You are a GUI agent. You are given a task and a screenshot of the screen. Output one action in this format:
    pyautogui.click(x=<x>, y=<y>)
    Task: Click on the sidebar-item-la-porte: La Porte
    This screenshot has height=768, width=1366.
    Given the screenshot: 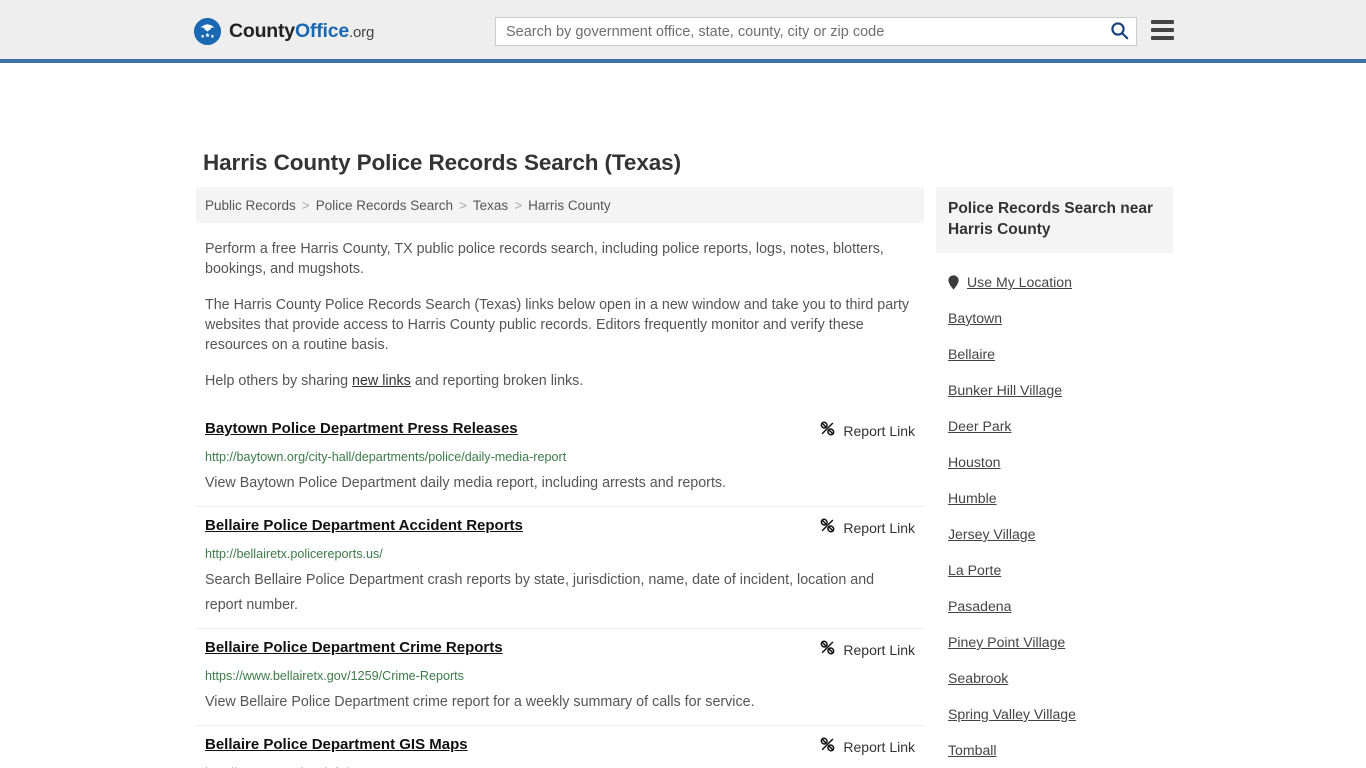 What is the action you would take?
    pyautogui.click(x=1054, y=570)
    